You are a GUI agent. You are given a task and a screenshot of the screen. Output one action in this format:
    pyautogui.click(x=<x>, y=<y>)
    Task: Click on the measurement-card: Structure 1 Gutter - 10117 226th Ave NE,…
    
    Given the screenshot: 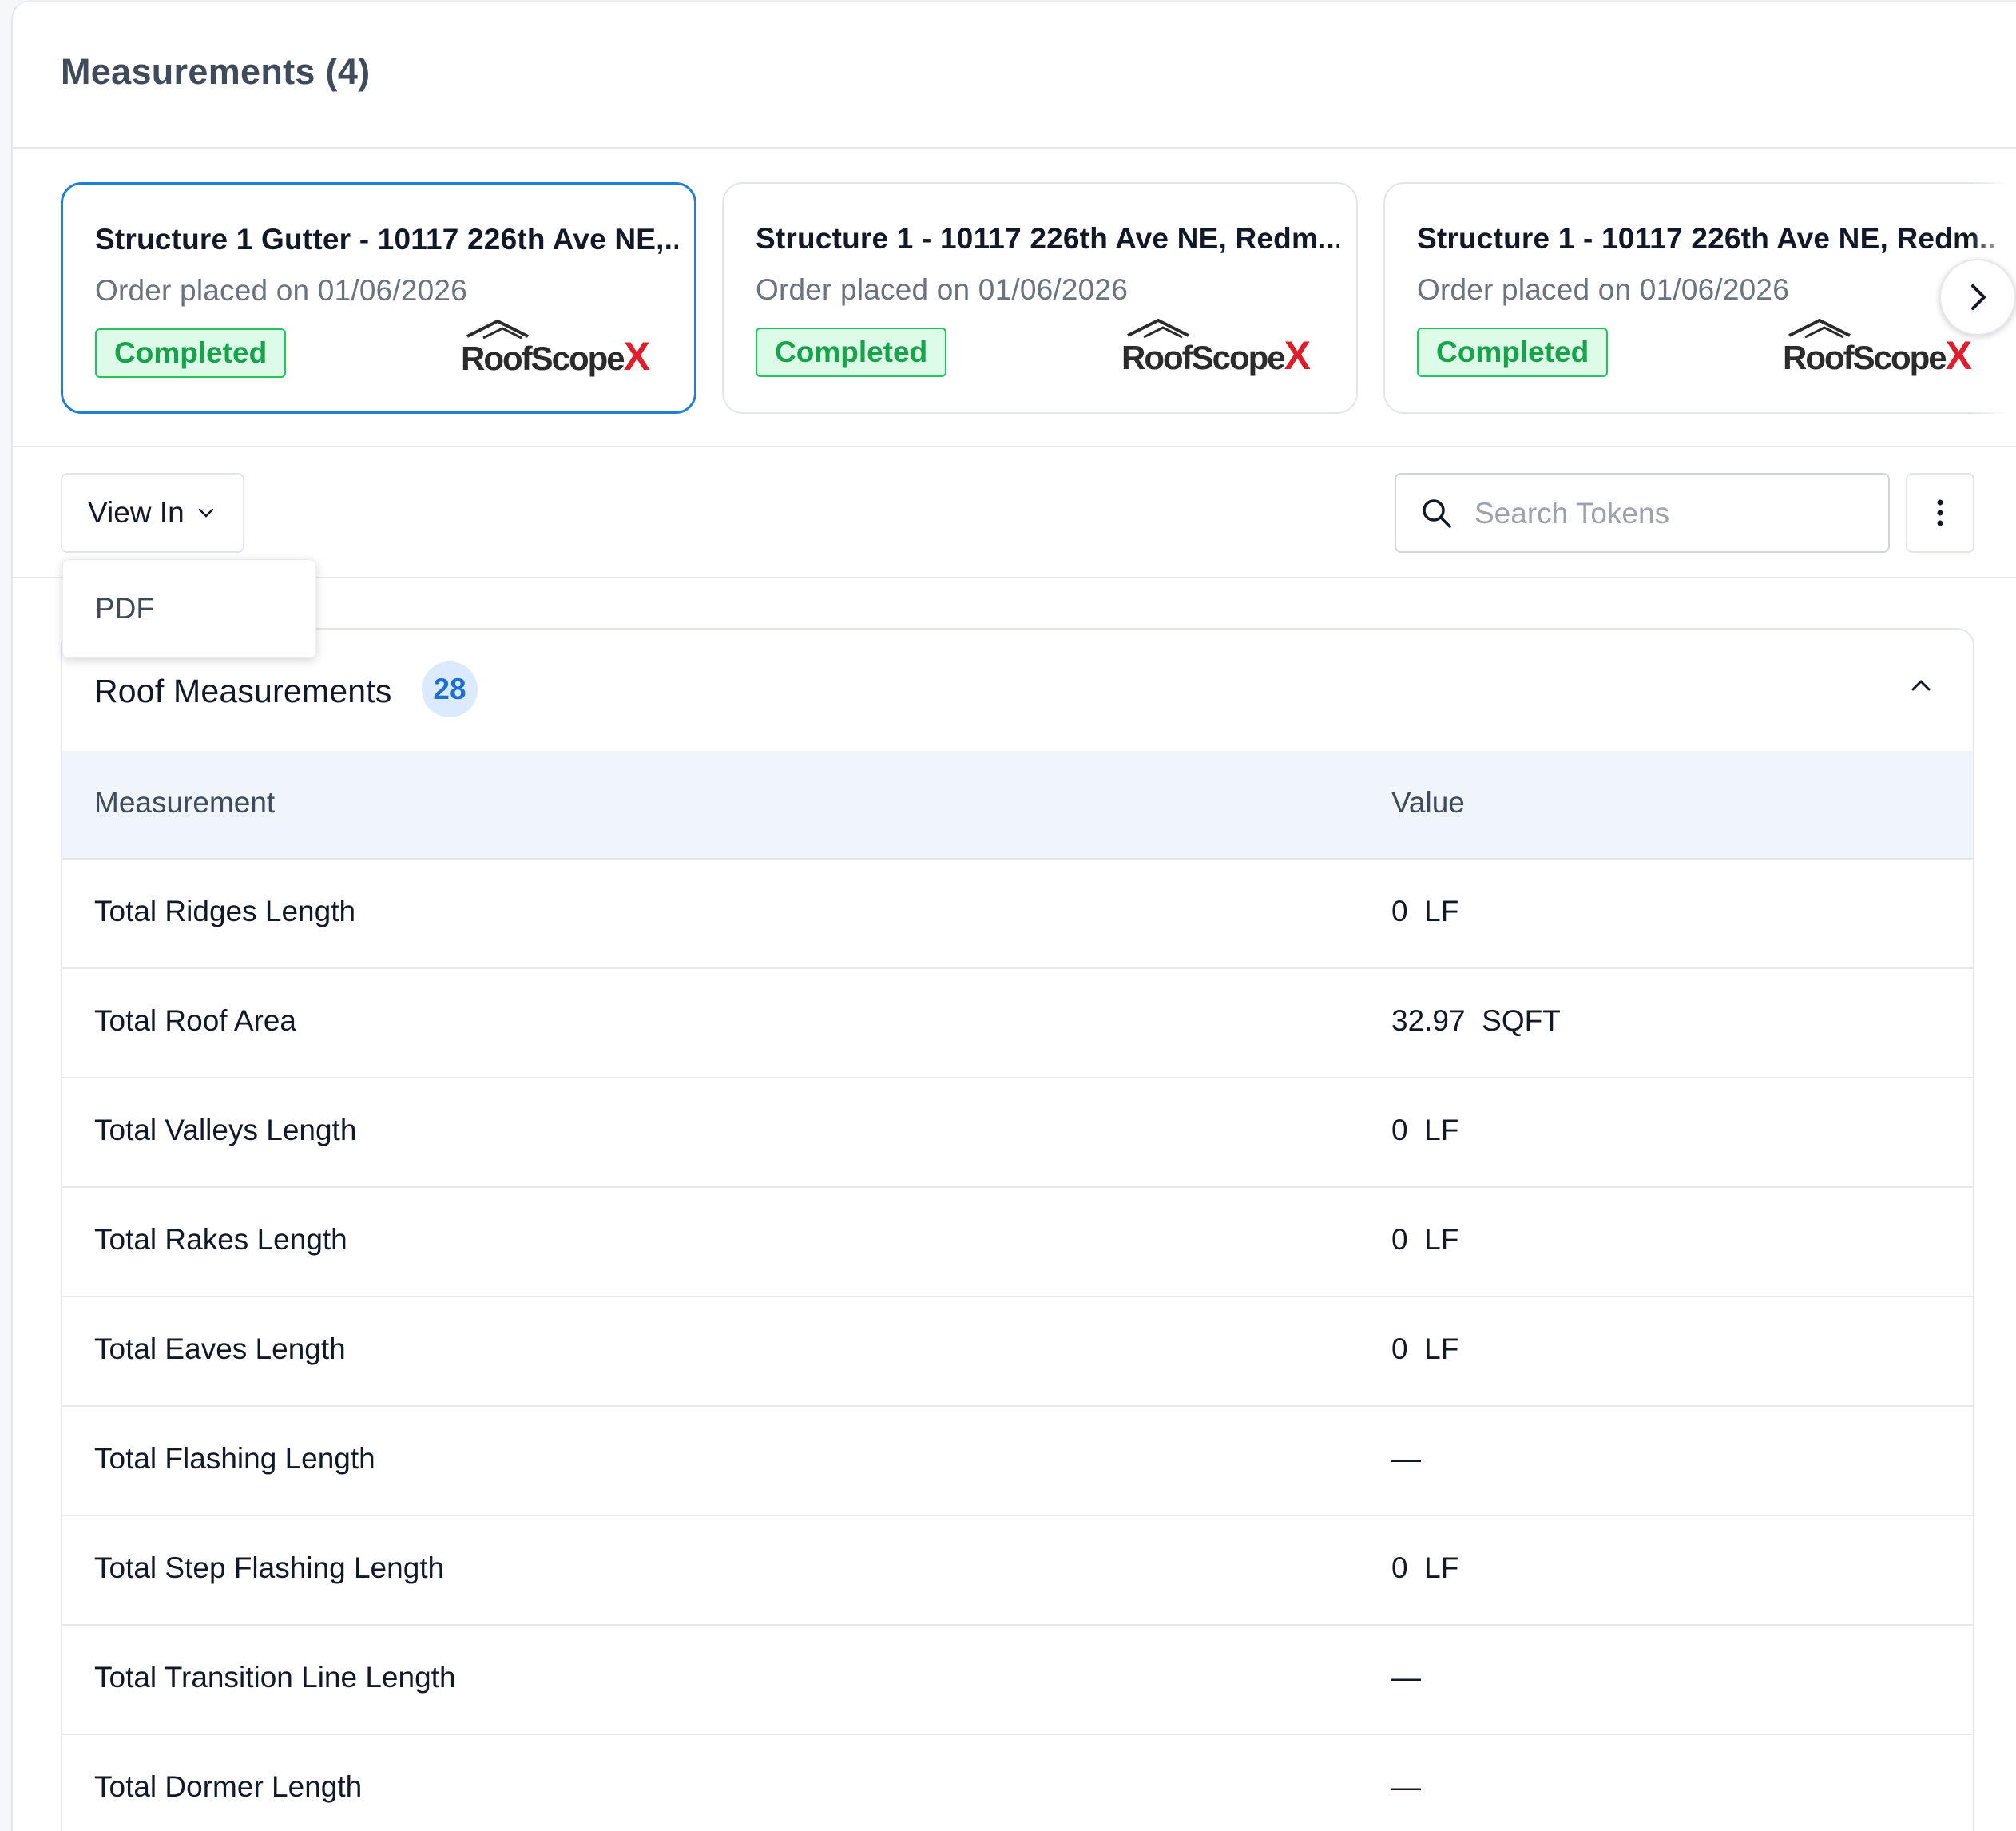 What is the action you would take?
    pyautogui.click(x=378, y=298)
    